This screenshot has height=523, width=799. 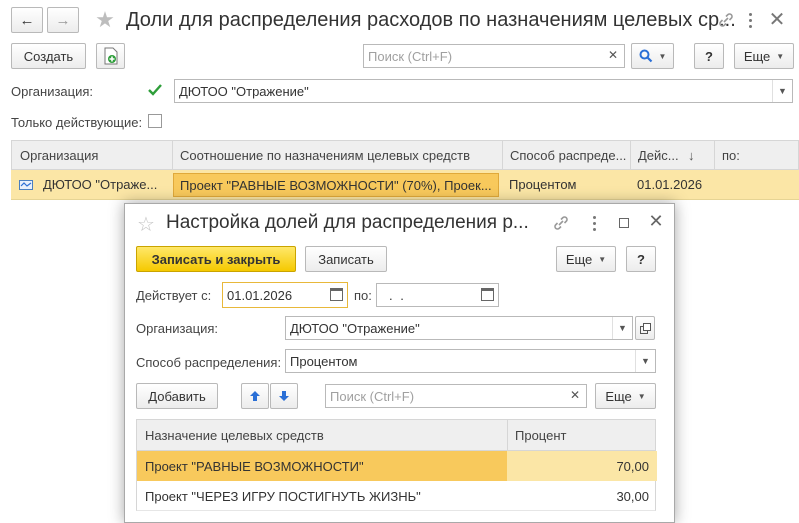 What do you see at coordinates (346, 259) in the screenshot?
I see `save-button: Записать` at bounding box center [346, 259].